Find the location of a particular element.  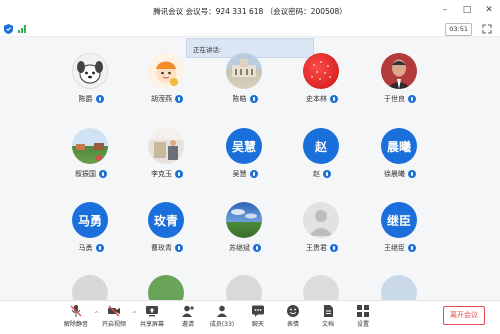

participant-tile: 赵 赵 is located at coordinates (322, 161).